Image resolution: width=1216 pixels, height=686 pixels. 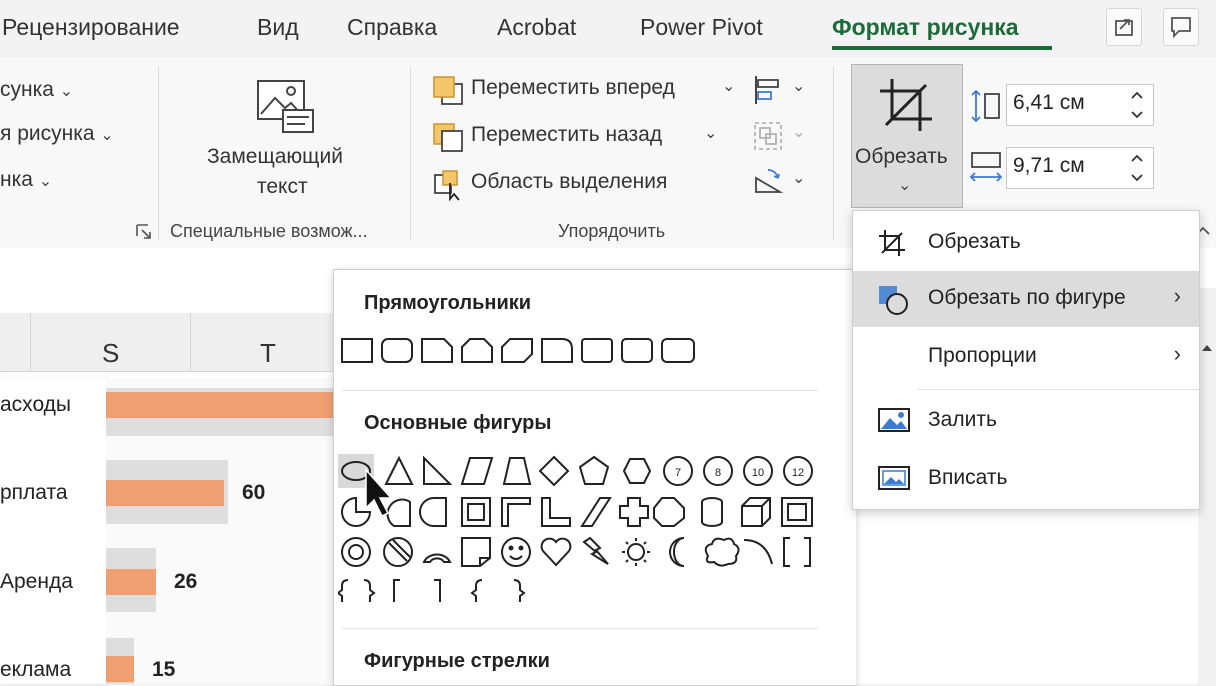 I want to click on category-label: еклама, so click(x=36, y=669).